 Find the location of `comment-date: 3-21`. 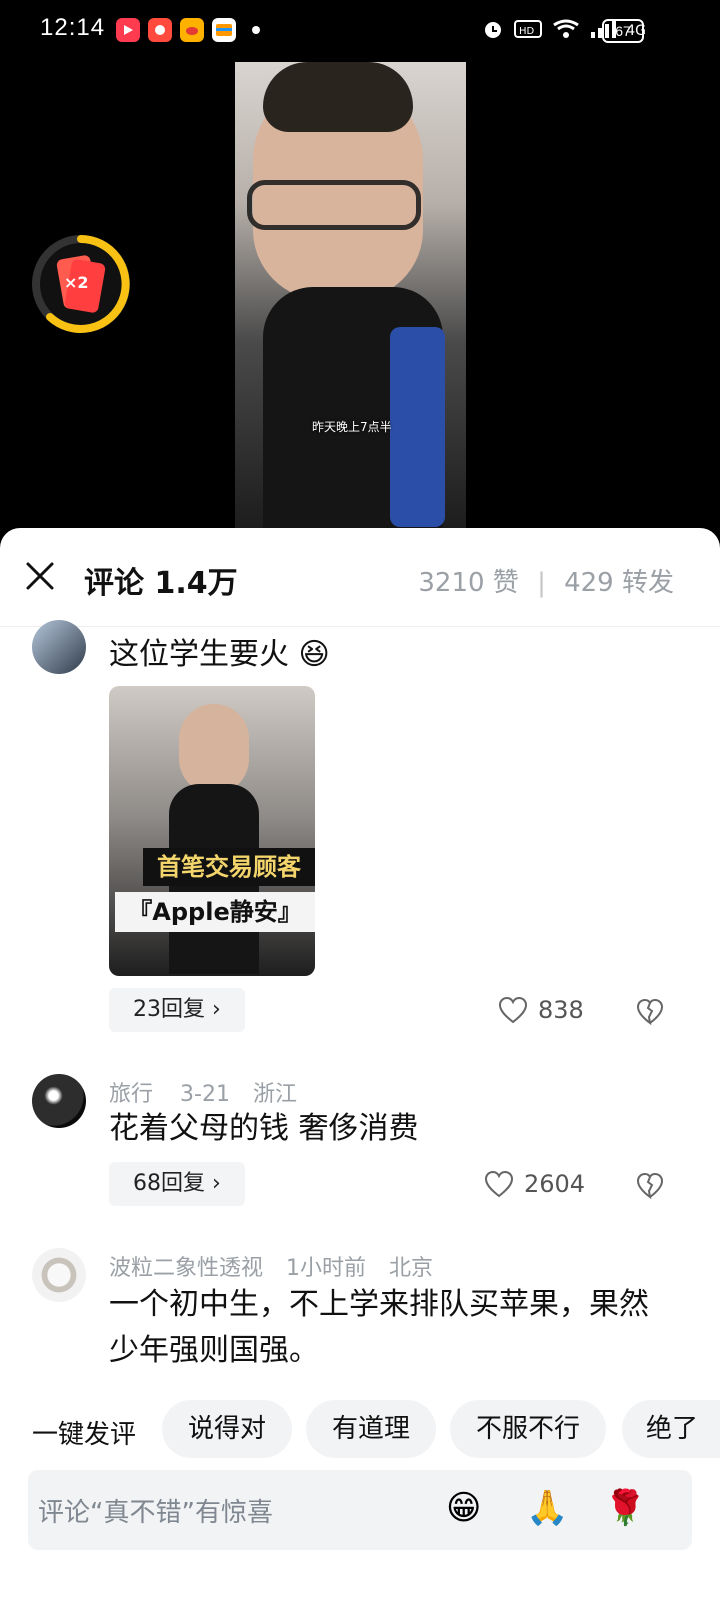

comment-date: 3-21 is located at coordinates (205, 1094).